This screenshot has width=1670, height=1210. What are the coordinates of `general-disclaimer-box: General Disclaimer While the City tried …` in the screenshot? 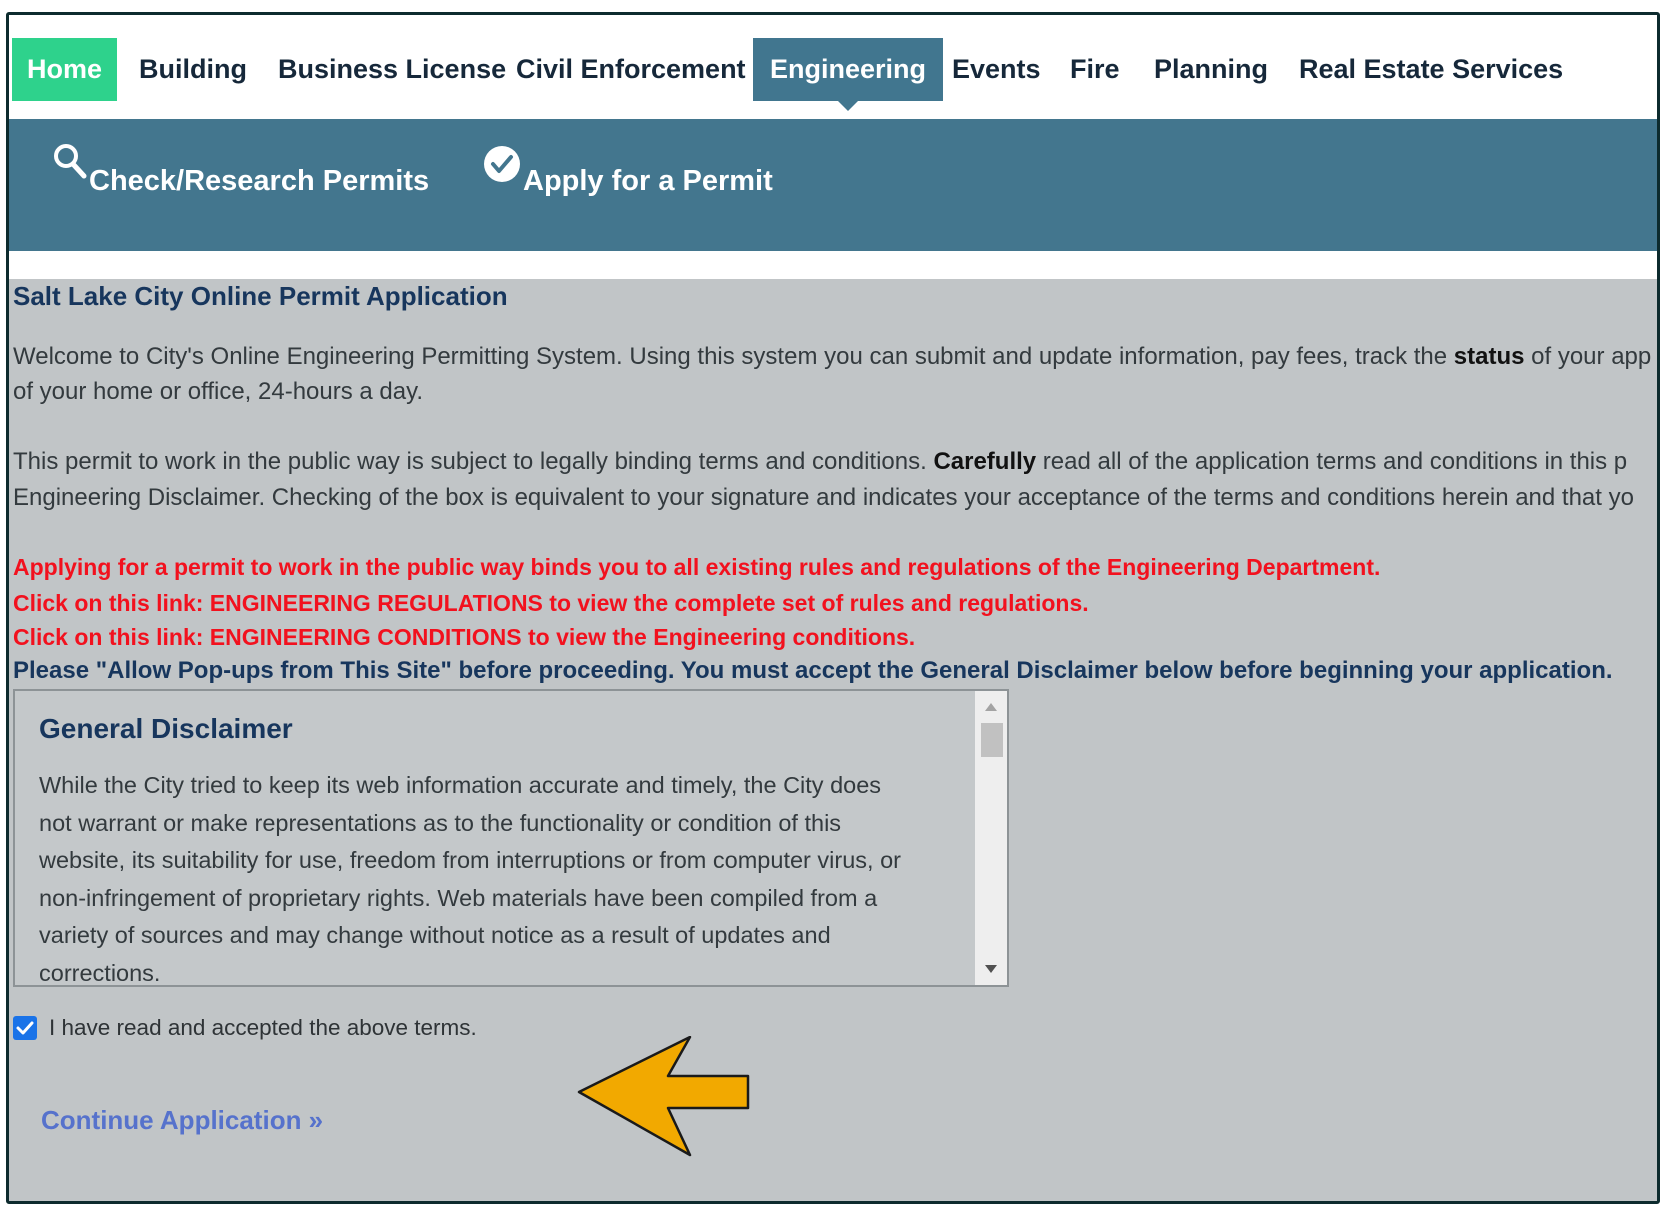 It's located at (511, 838).